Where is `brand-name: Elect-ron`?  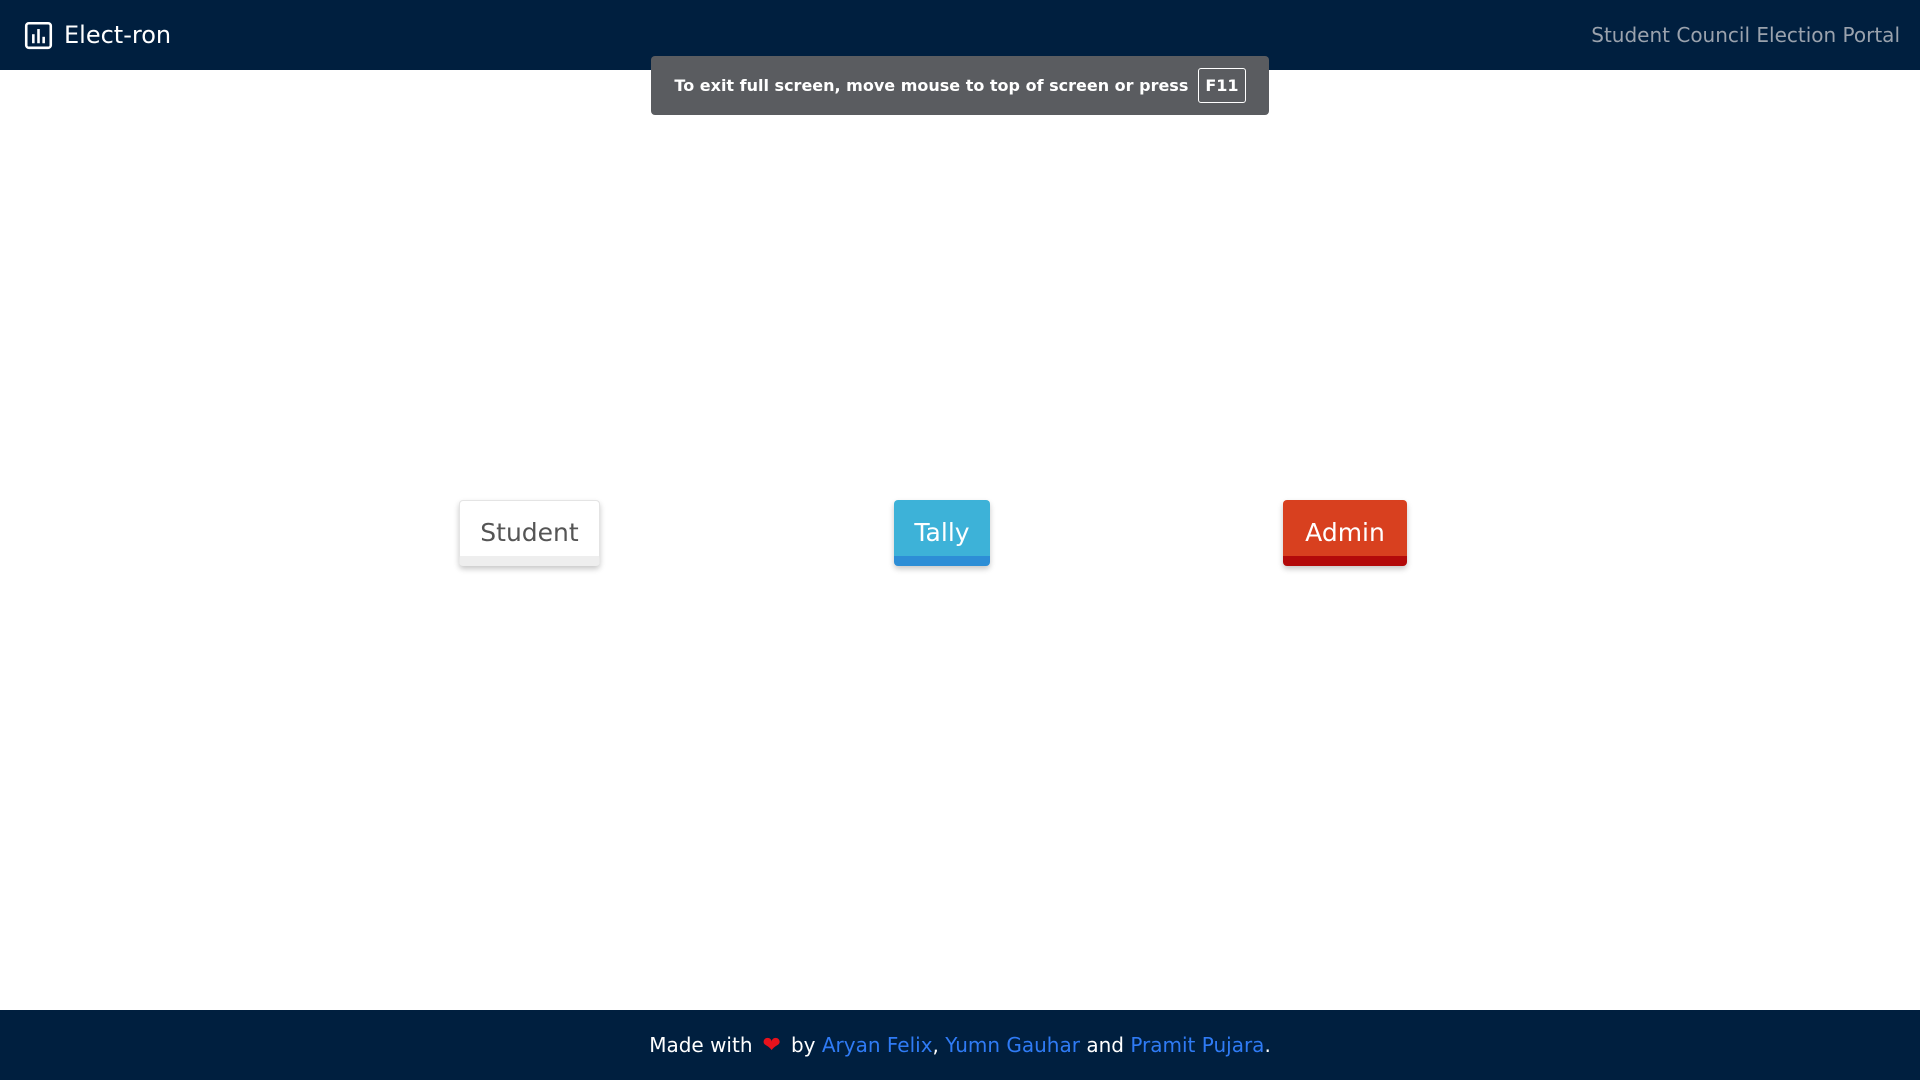 brand-name: Elect-ron is located at coordinates (118, 35).